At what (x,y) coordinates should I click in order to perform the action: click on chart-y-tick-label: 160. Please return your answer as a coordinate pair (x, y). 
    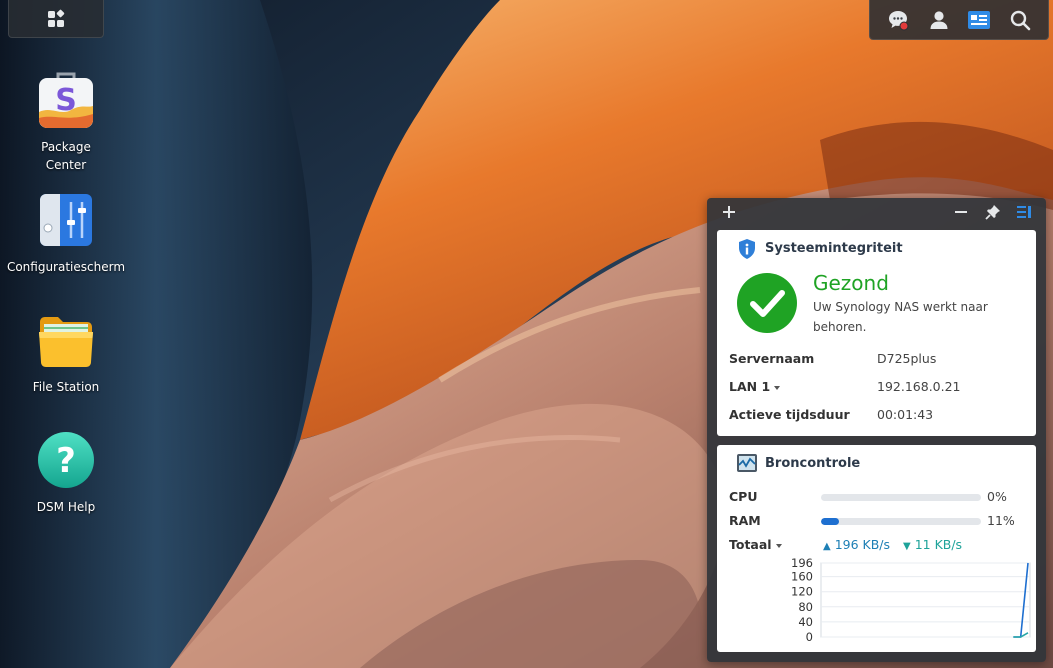
    Looking at the image, I should click on (802, 577).